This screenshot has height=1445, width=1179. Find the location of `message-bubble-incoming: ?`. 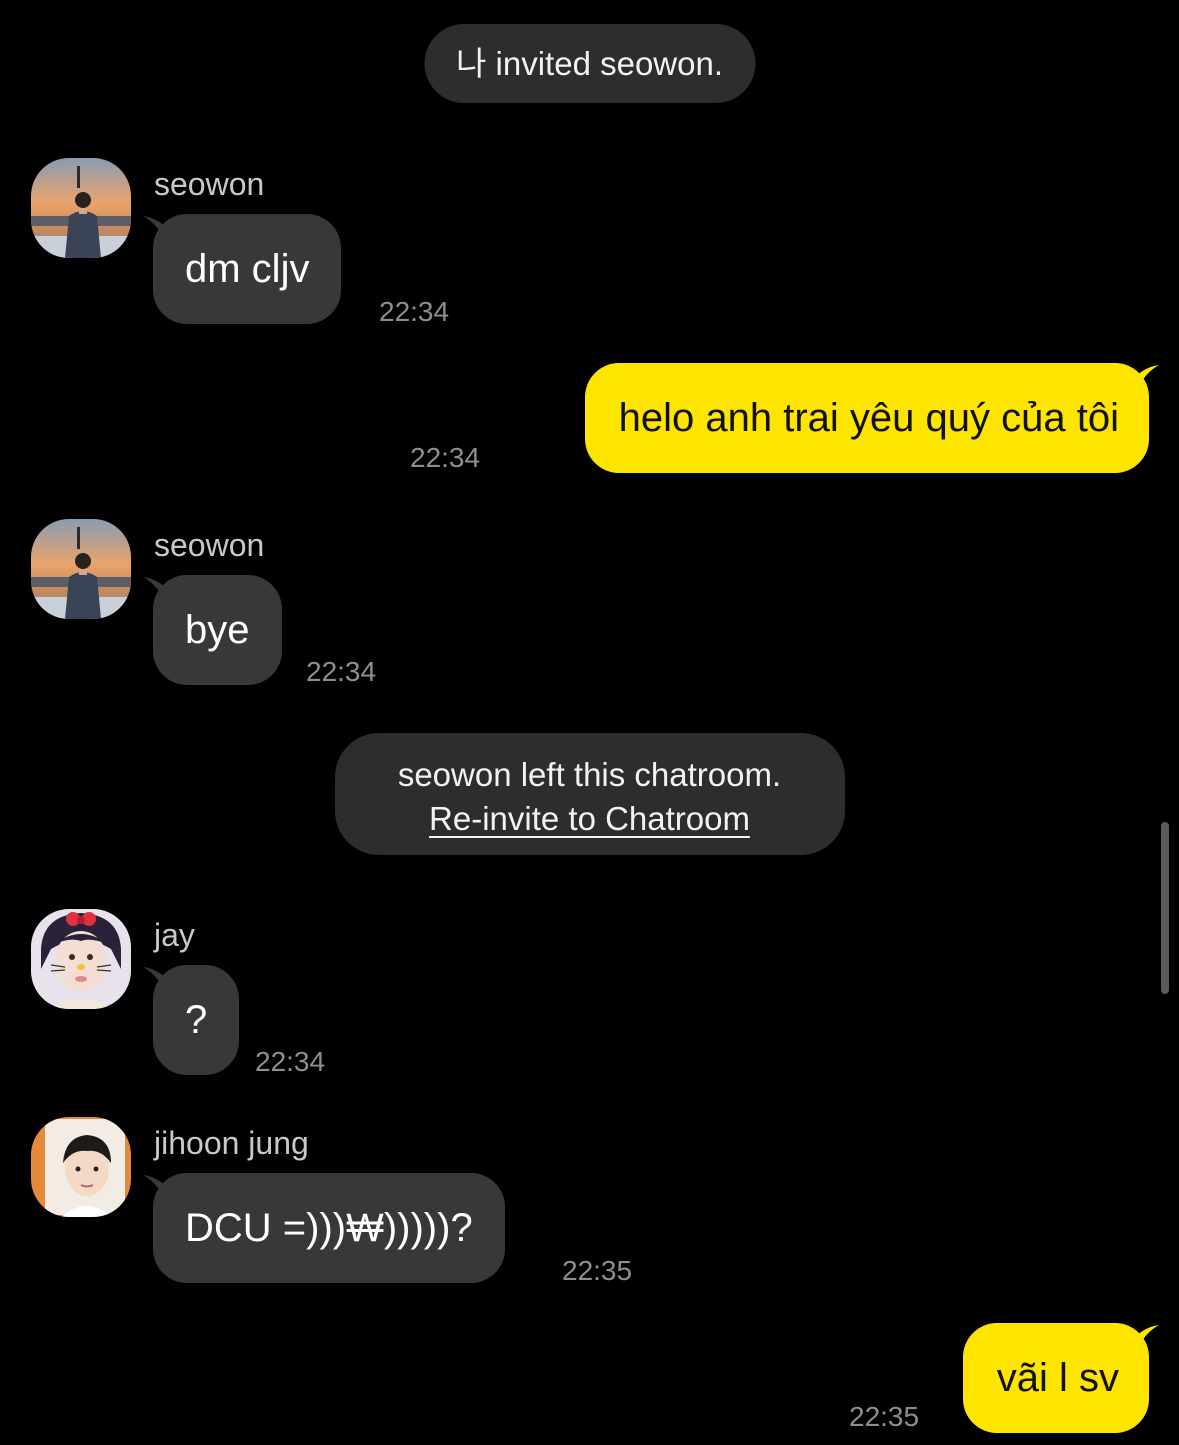

message-bubble-incoming: ? is located at coordinates (191, 1020).